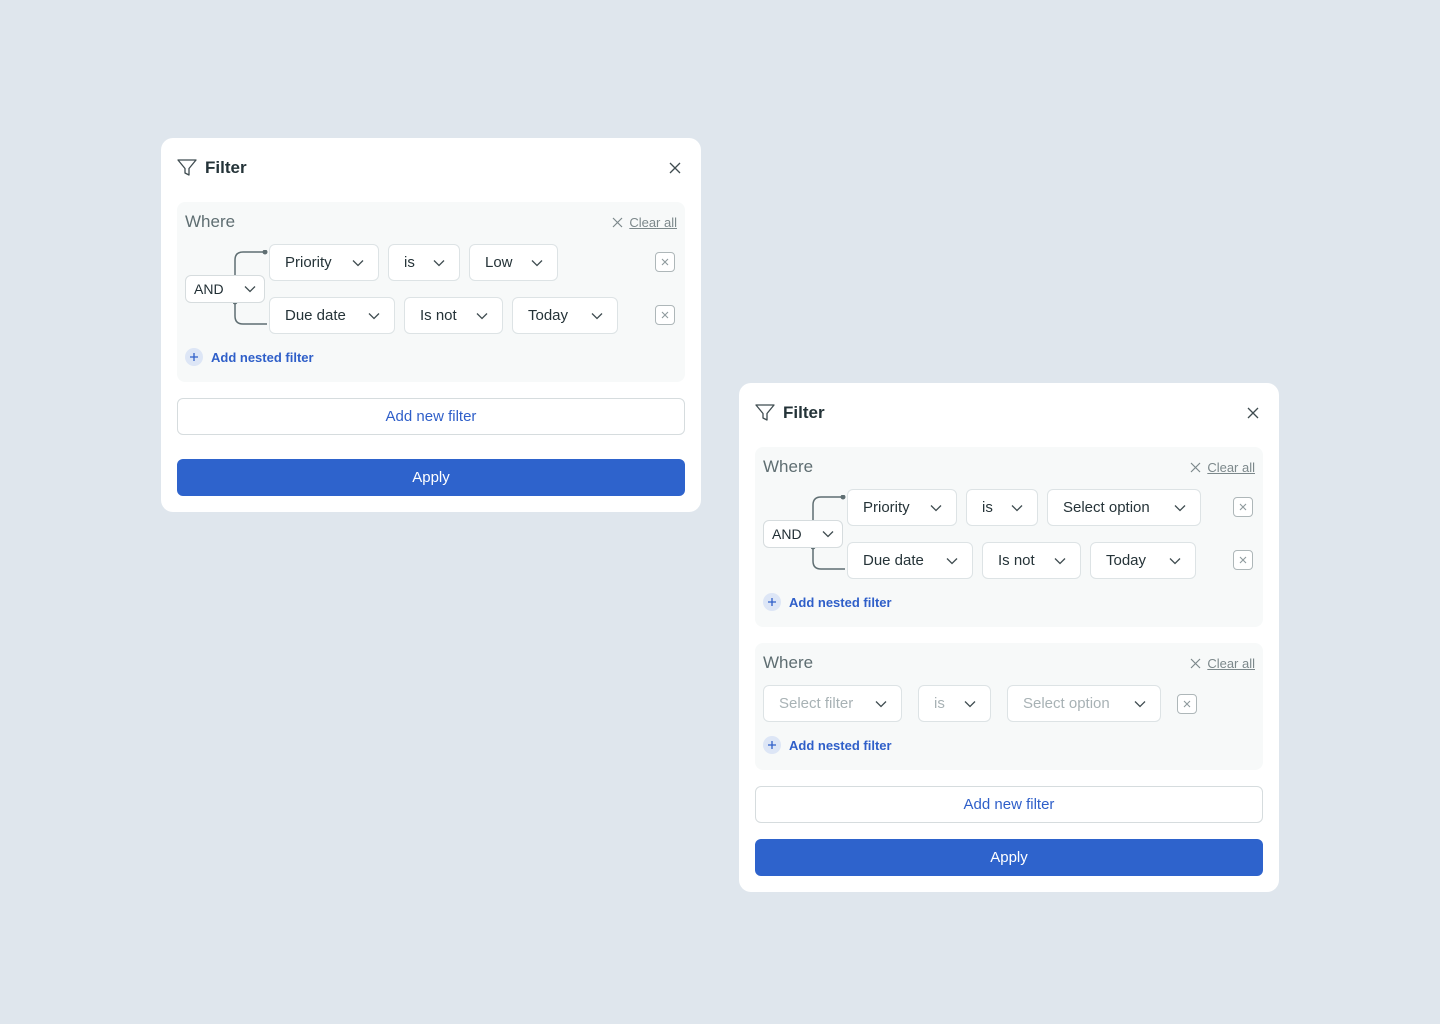 This screenshot has width=1440, height=1024. I want to click on filter-row: Select filter is Select option, so click(1009, 703).